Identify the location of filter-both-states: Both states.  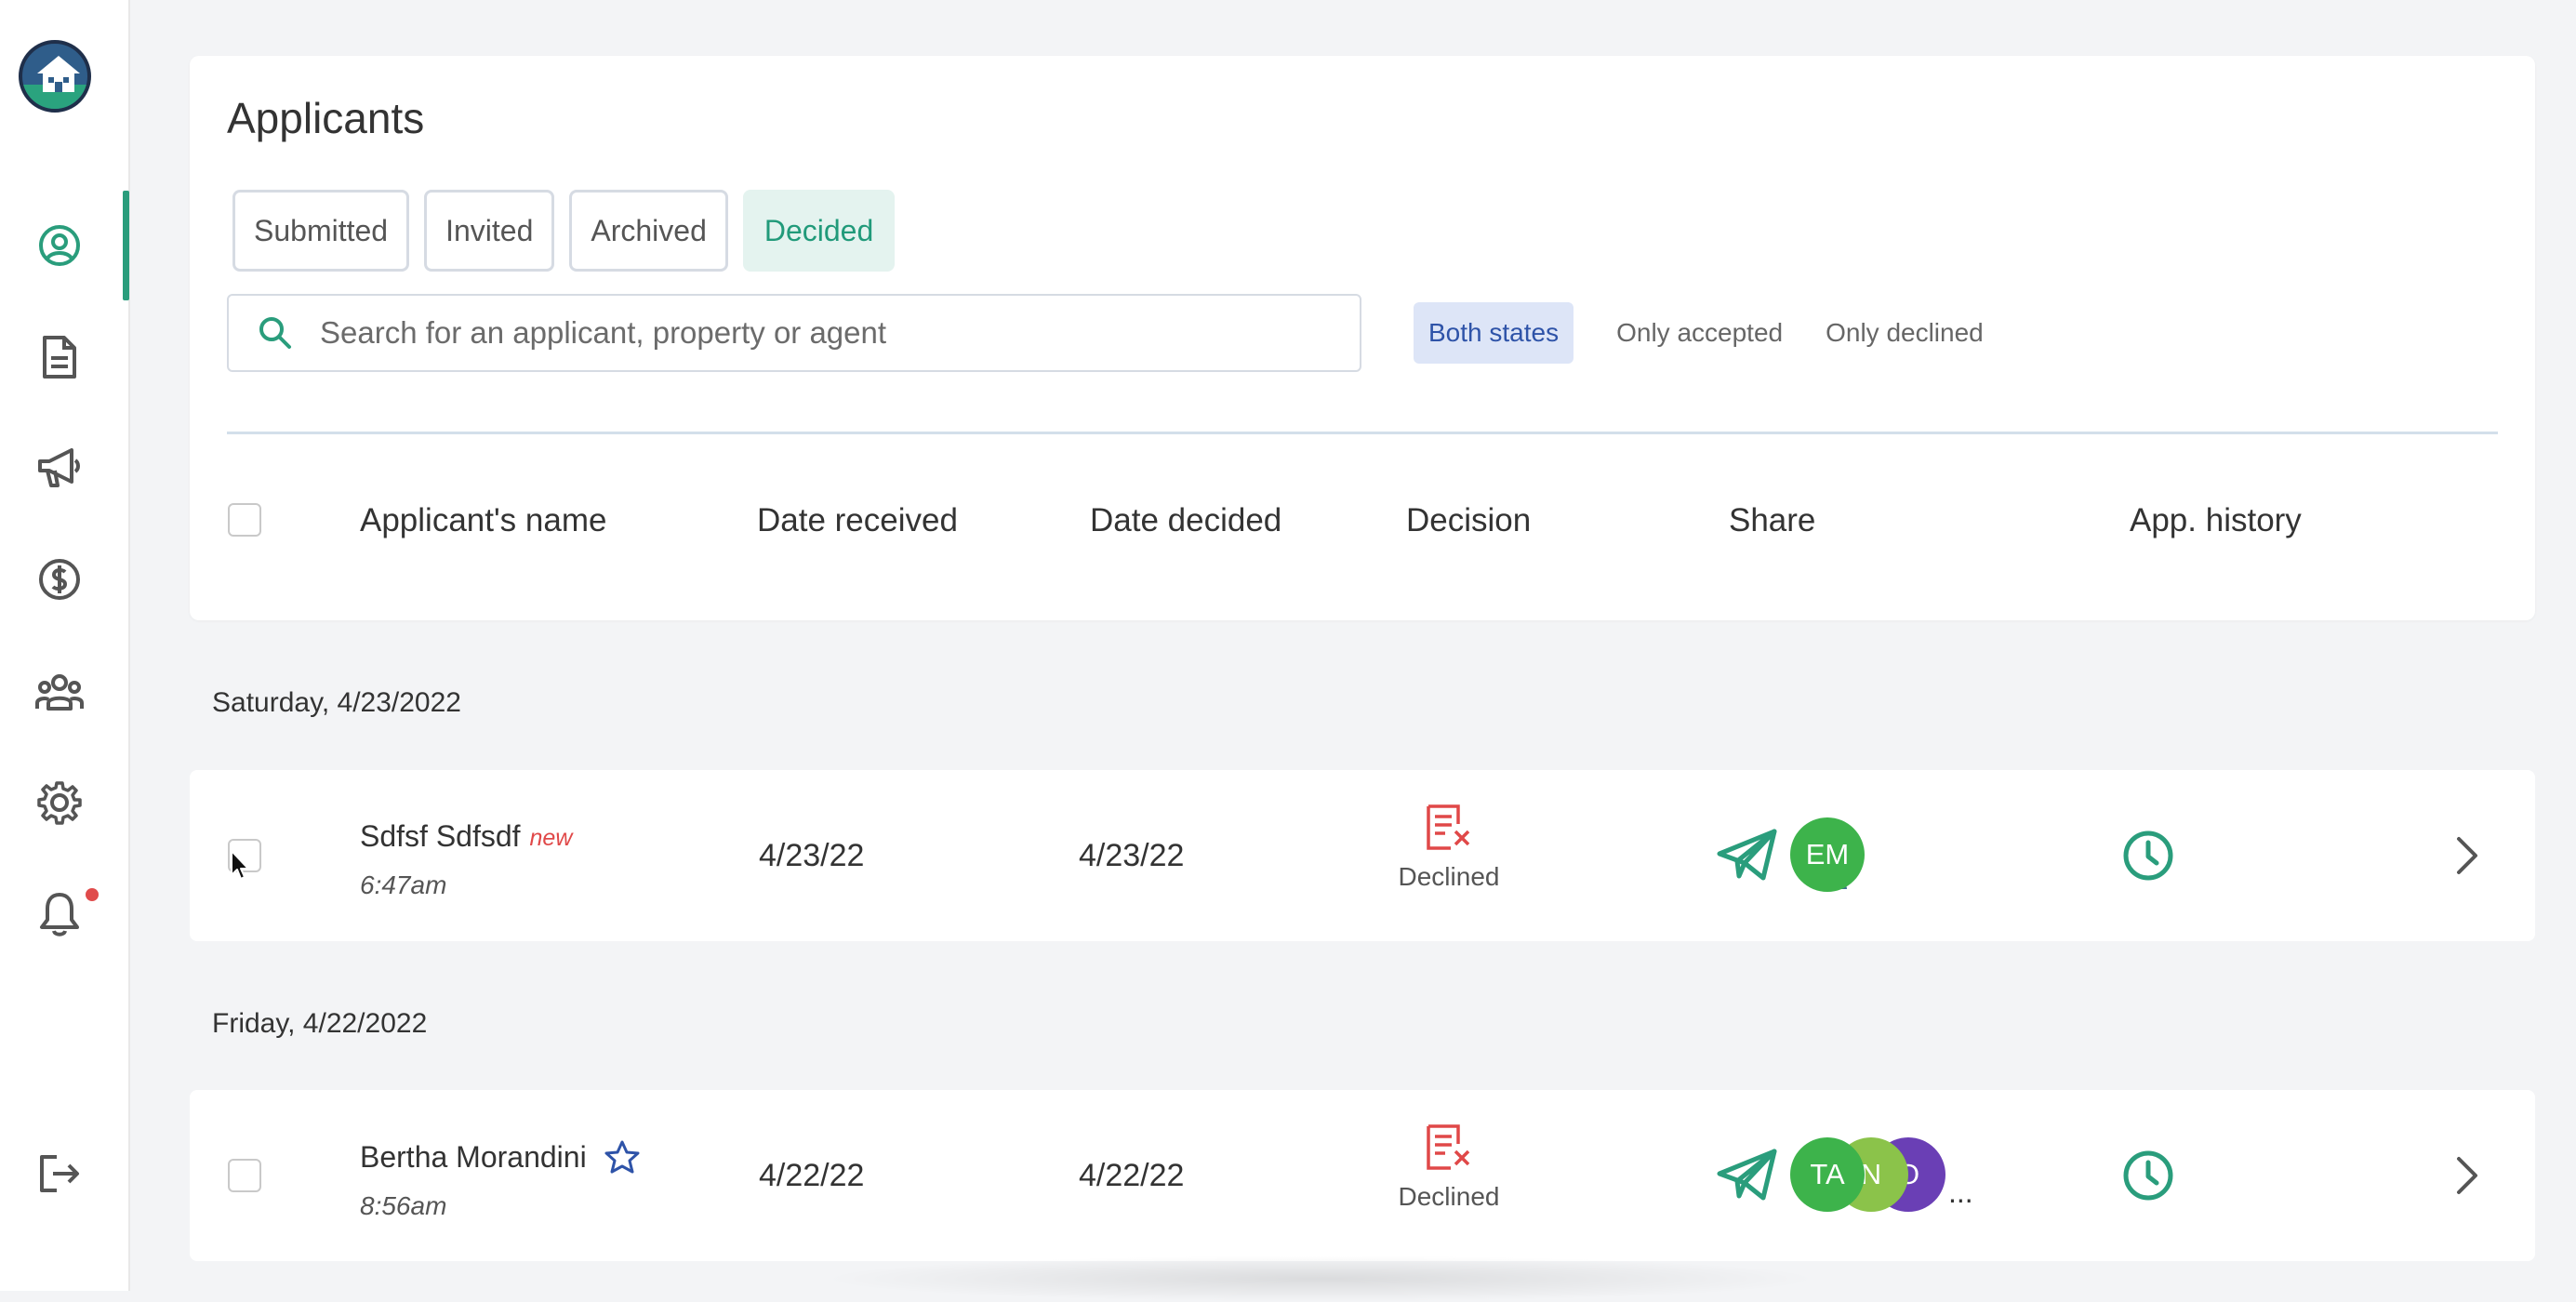
(1494, 333).